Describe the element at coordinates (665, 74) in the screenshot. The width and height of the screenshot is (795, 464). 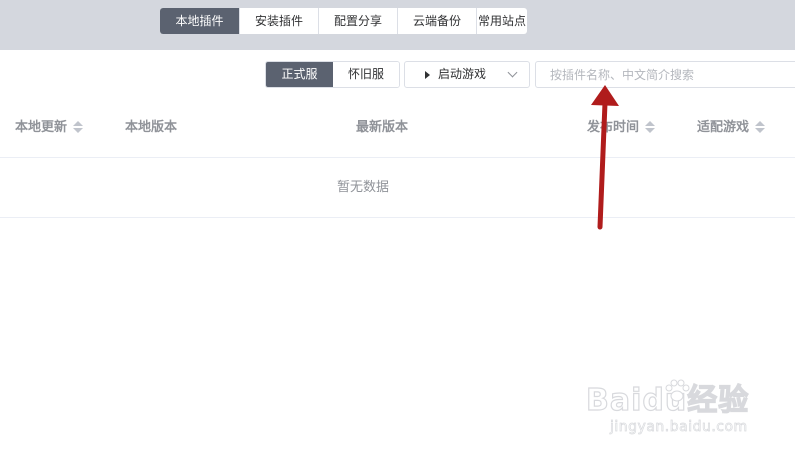
I see `plugin-search-input` at that location.